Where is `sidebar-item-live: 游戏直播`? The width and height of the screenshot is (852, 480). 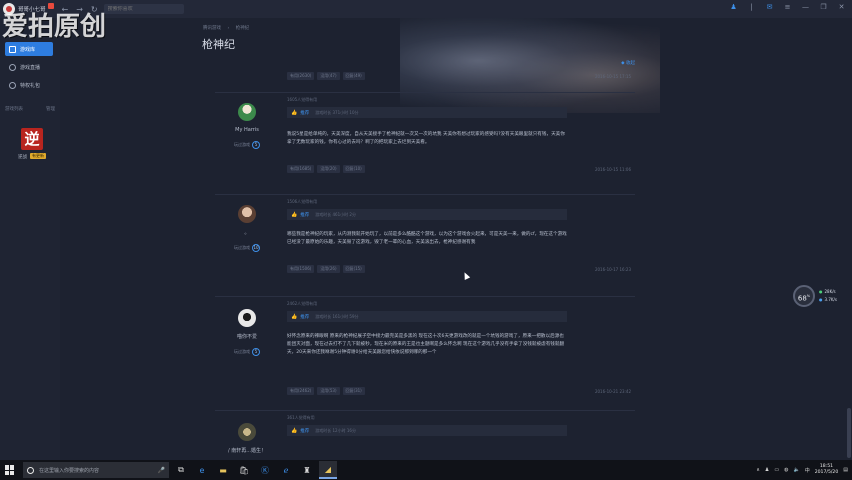 sidebar-item-live: 游戏直播 is located at coordinates (29, 67).